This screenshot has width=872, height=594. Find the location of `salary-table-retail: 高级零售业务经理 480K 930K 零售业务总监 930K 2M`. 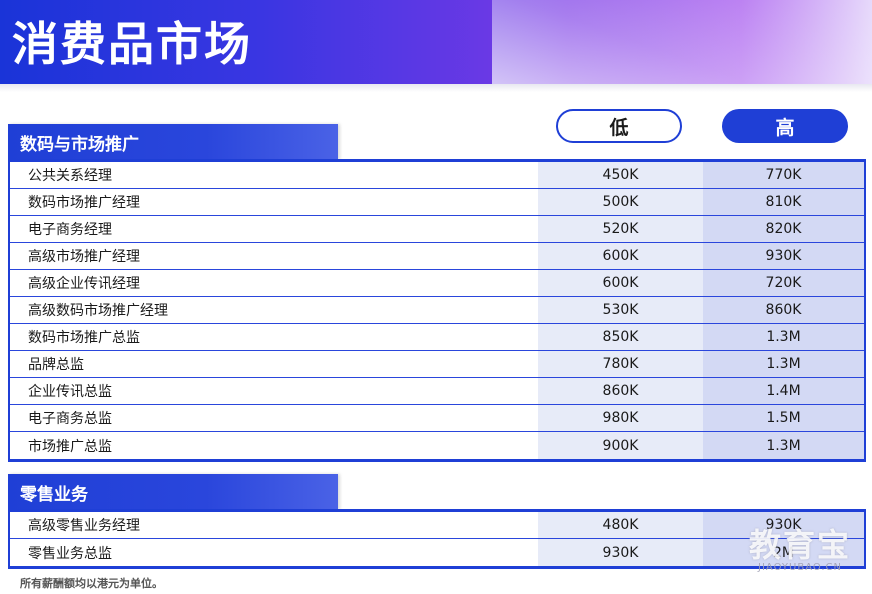

salary-table-retail: 高级零售业务经理 480K 930K 零售业务总监 930K 2M is located at coordinates (437, 540).